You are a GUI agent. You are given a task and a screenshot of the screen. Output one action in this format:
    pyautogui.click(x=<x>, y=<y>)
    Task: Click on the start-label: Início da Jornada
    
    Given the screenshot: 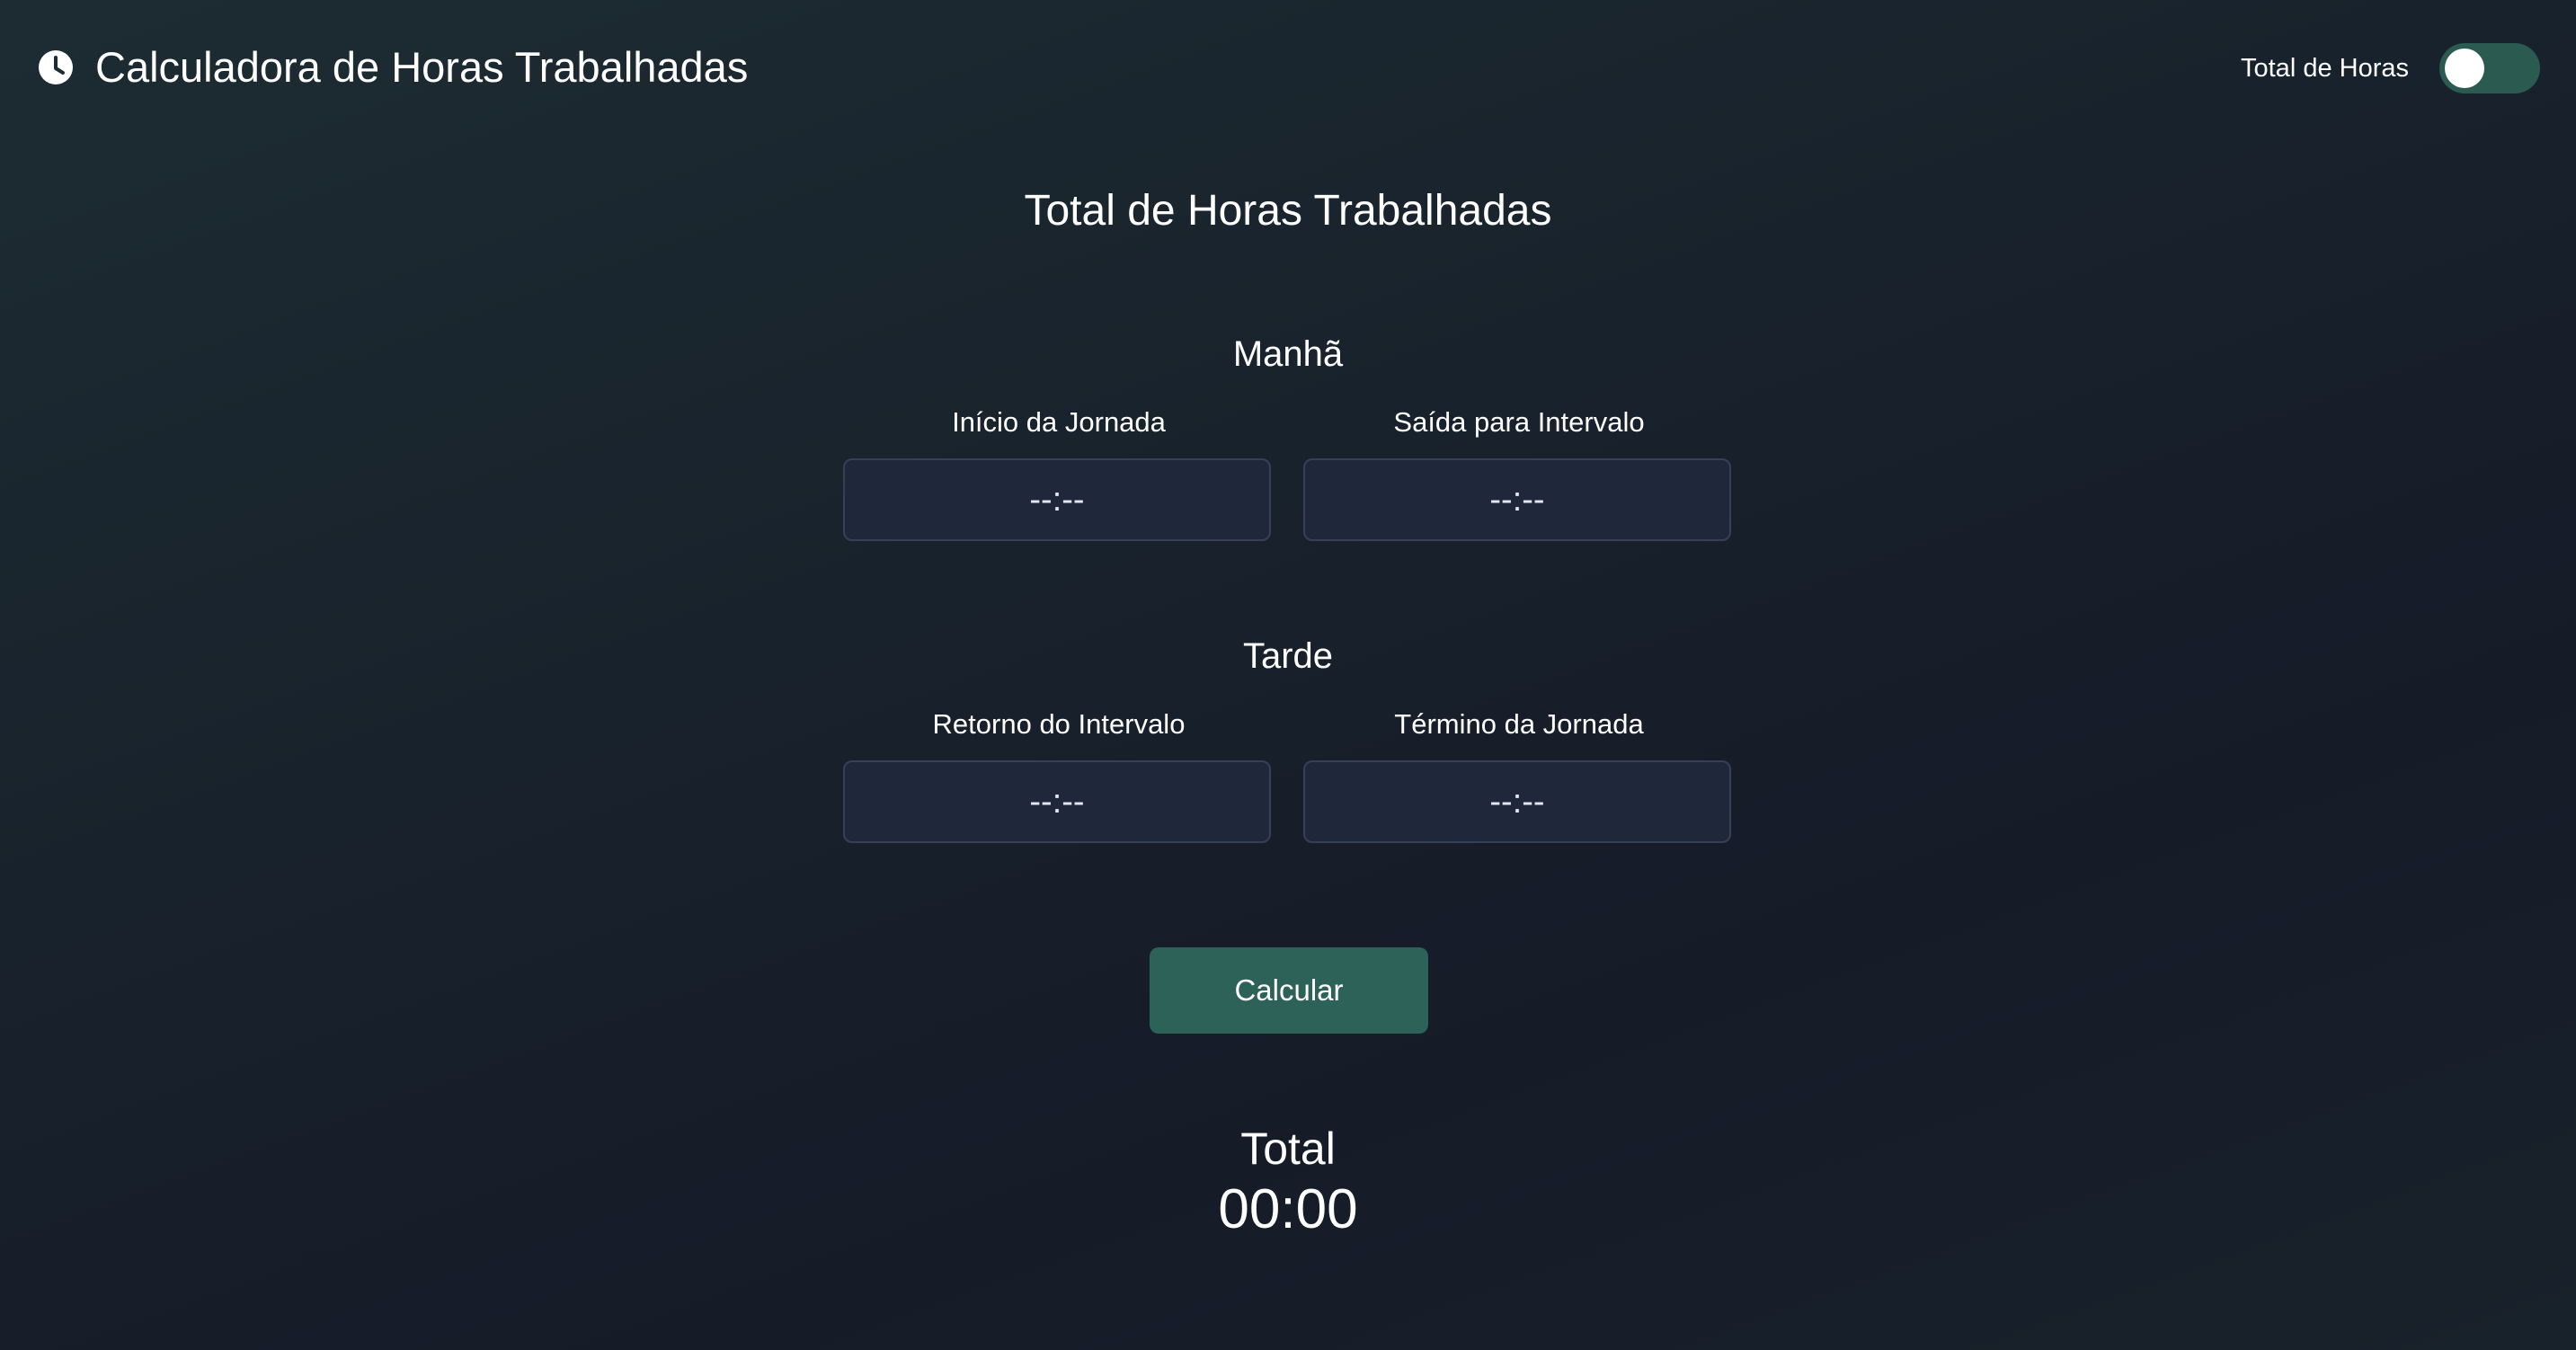 What is the action you would take?
    pyautogui.click(x=1059, y=422)
    